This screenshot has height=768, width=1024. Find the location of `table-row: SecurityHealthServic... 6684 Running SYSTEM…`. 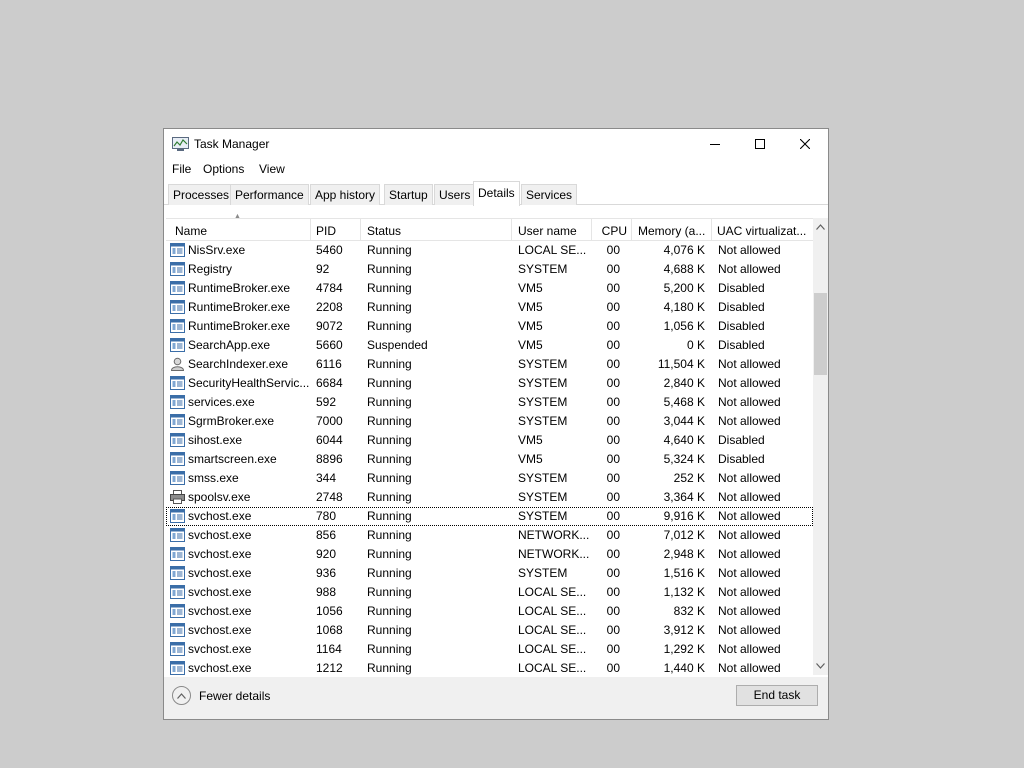

table-row: SecurityHealthServic... 6684 Running SYSTEM… is located at coordinates (489, 383).